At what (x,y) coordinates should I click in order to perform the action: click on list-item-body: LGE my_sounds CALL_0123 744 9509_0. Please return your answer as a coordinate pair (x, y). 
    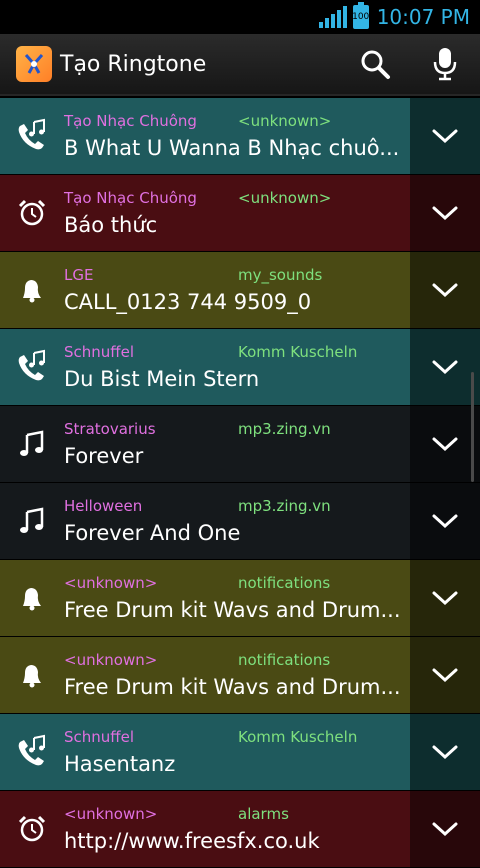
    Looking at the image, I should click on (205, 290).